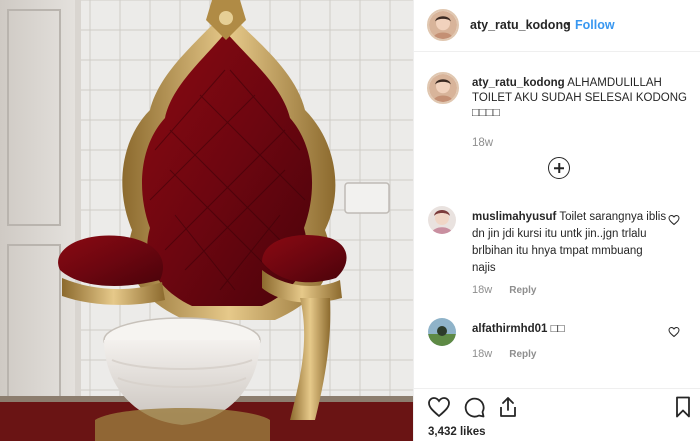 This screenshot has height=441, width=700. Describe the element at coordinates (514, 217) in the screenshot. I see `comment-username: muslimahyusuf` at that location.